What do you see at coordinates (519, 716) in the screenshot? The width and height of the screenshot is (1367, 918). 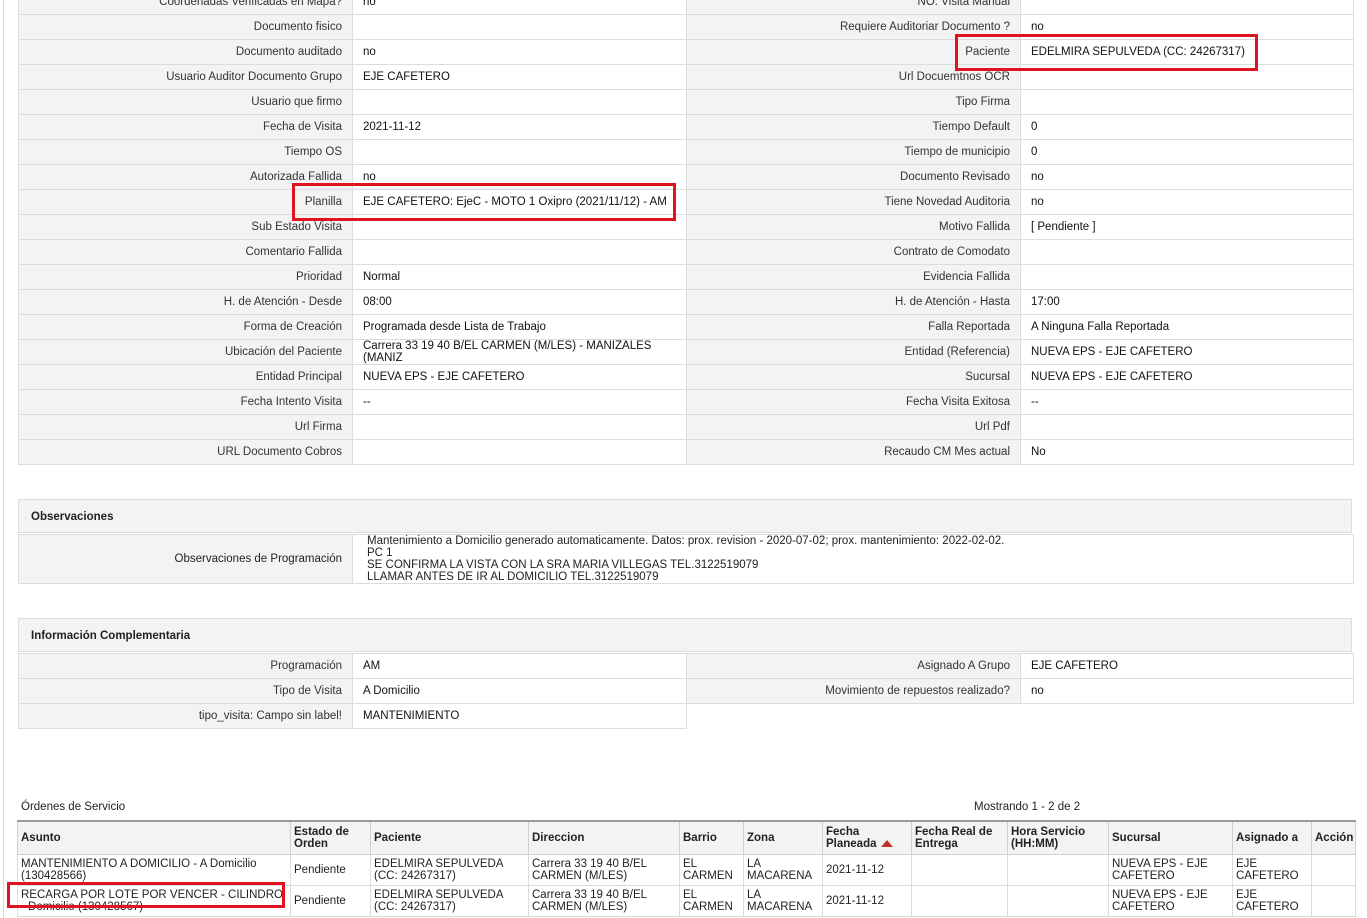 I see `field-value: MANTENIMIENTO` at bounding box center [519, 716].